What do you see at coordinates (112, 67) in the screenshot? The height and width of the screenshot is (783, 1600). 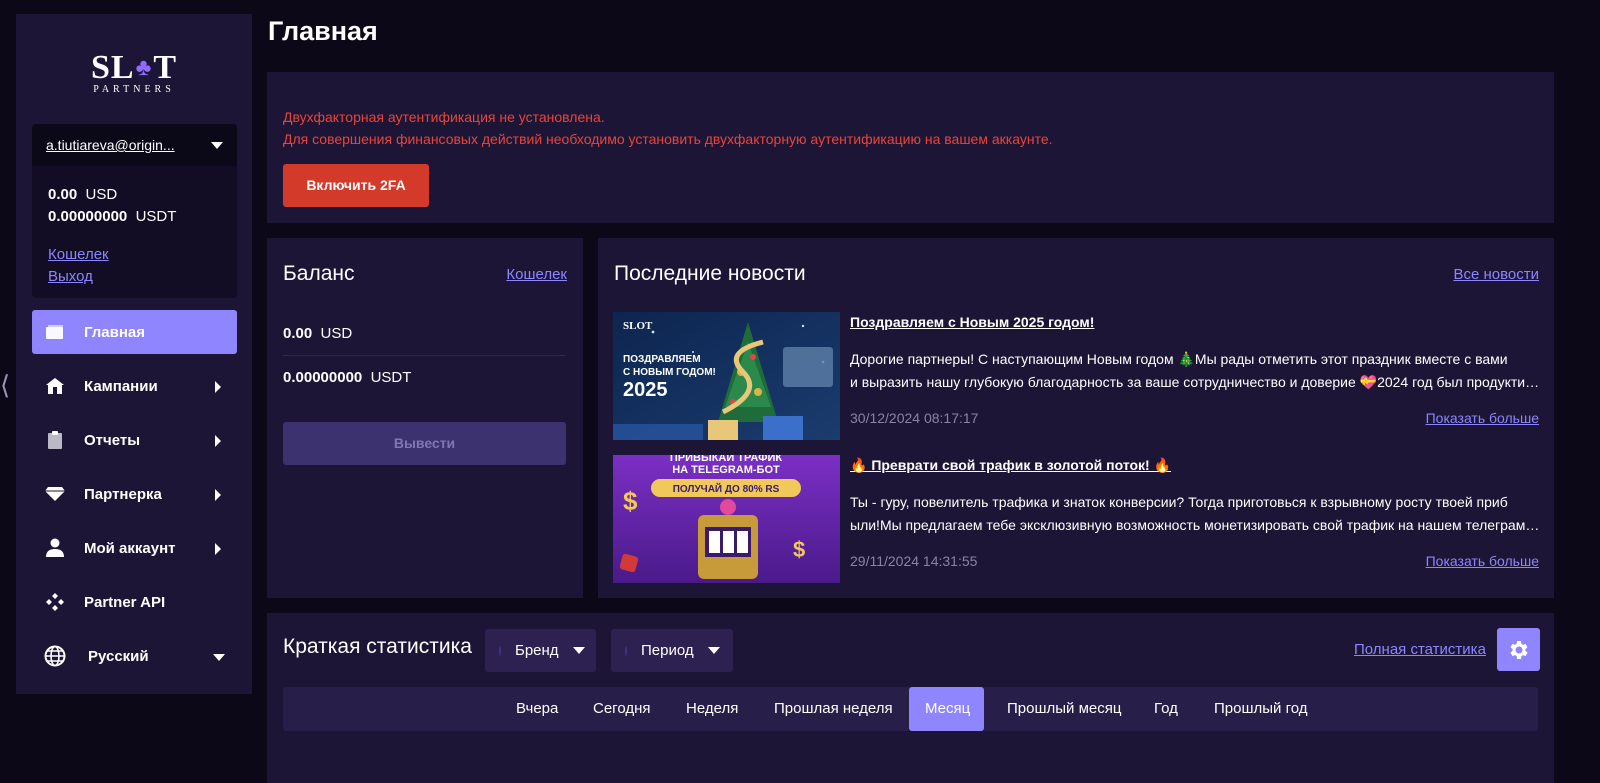 I see `logo-text-left: SL` at bounding box center [112, 67].